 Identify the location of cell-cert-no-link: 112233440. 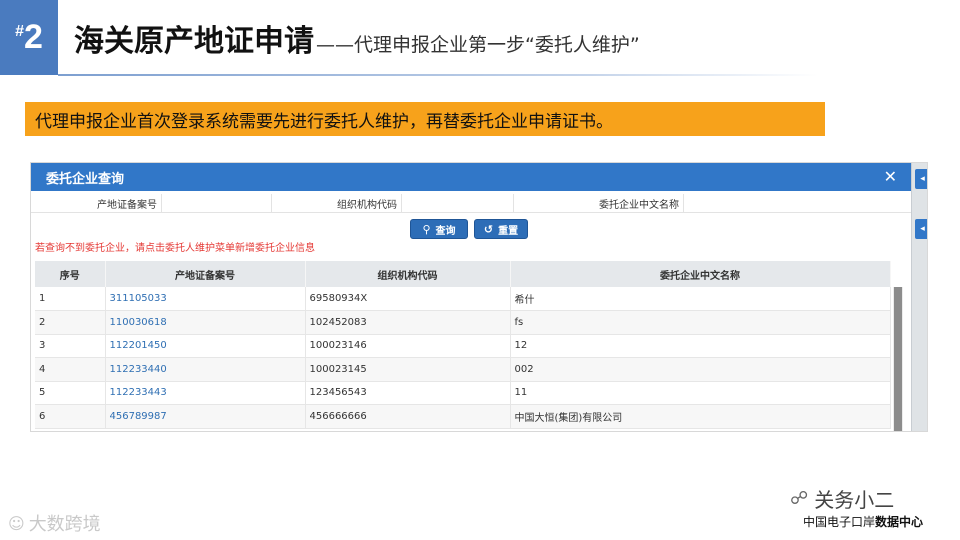
(205, 369).